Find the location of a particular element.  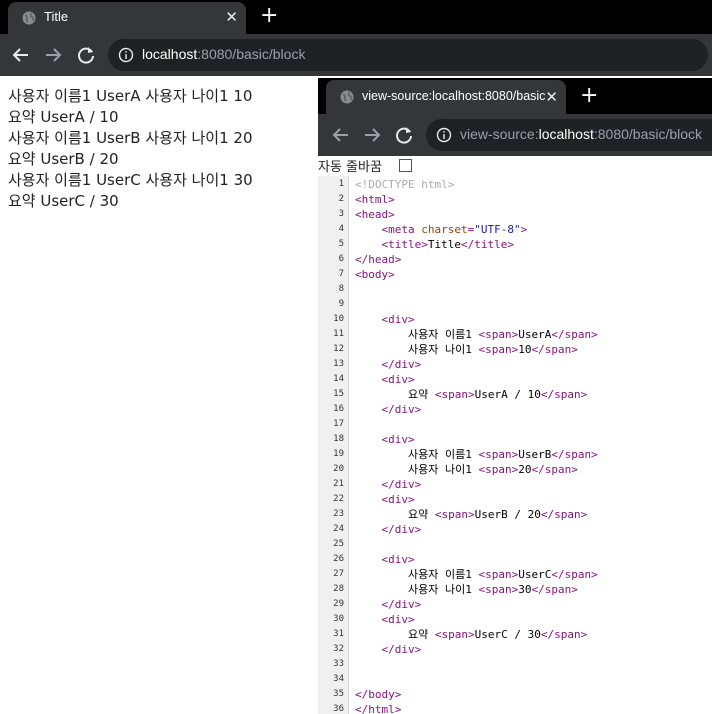

url-text: view-source:localhost:8080/basic/block is located at coordinates (581, 134).